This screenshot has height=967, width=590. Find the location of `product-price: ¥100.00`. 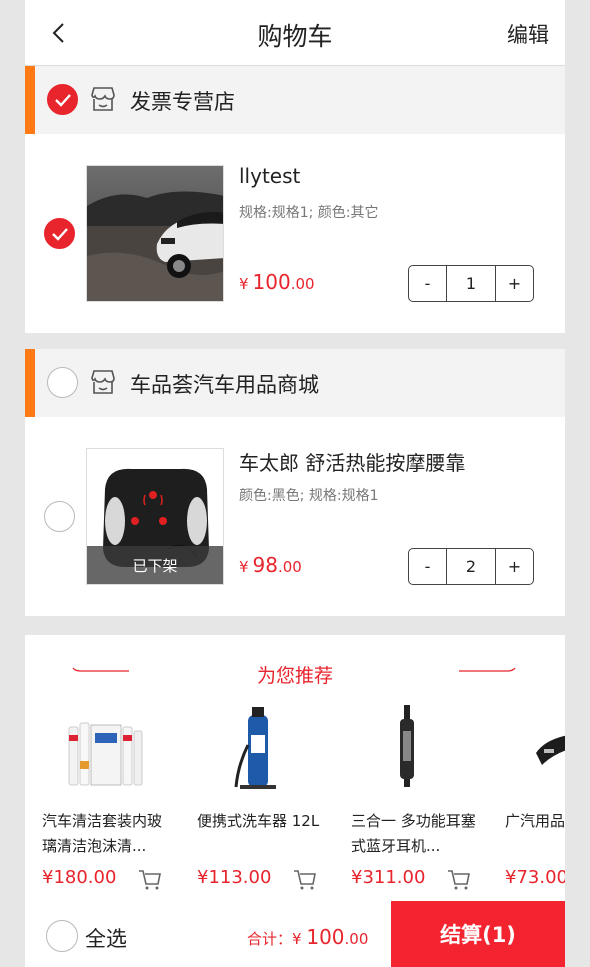

product-price: ¥100.00 is located at coordinates (277, 282).